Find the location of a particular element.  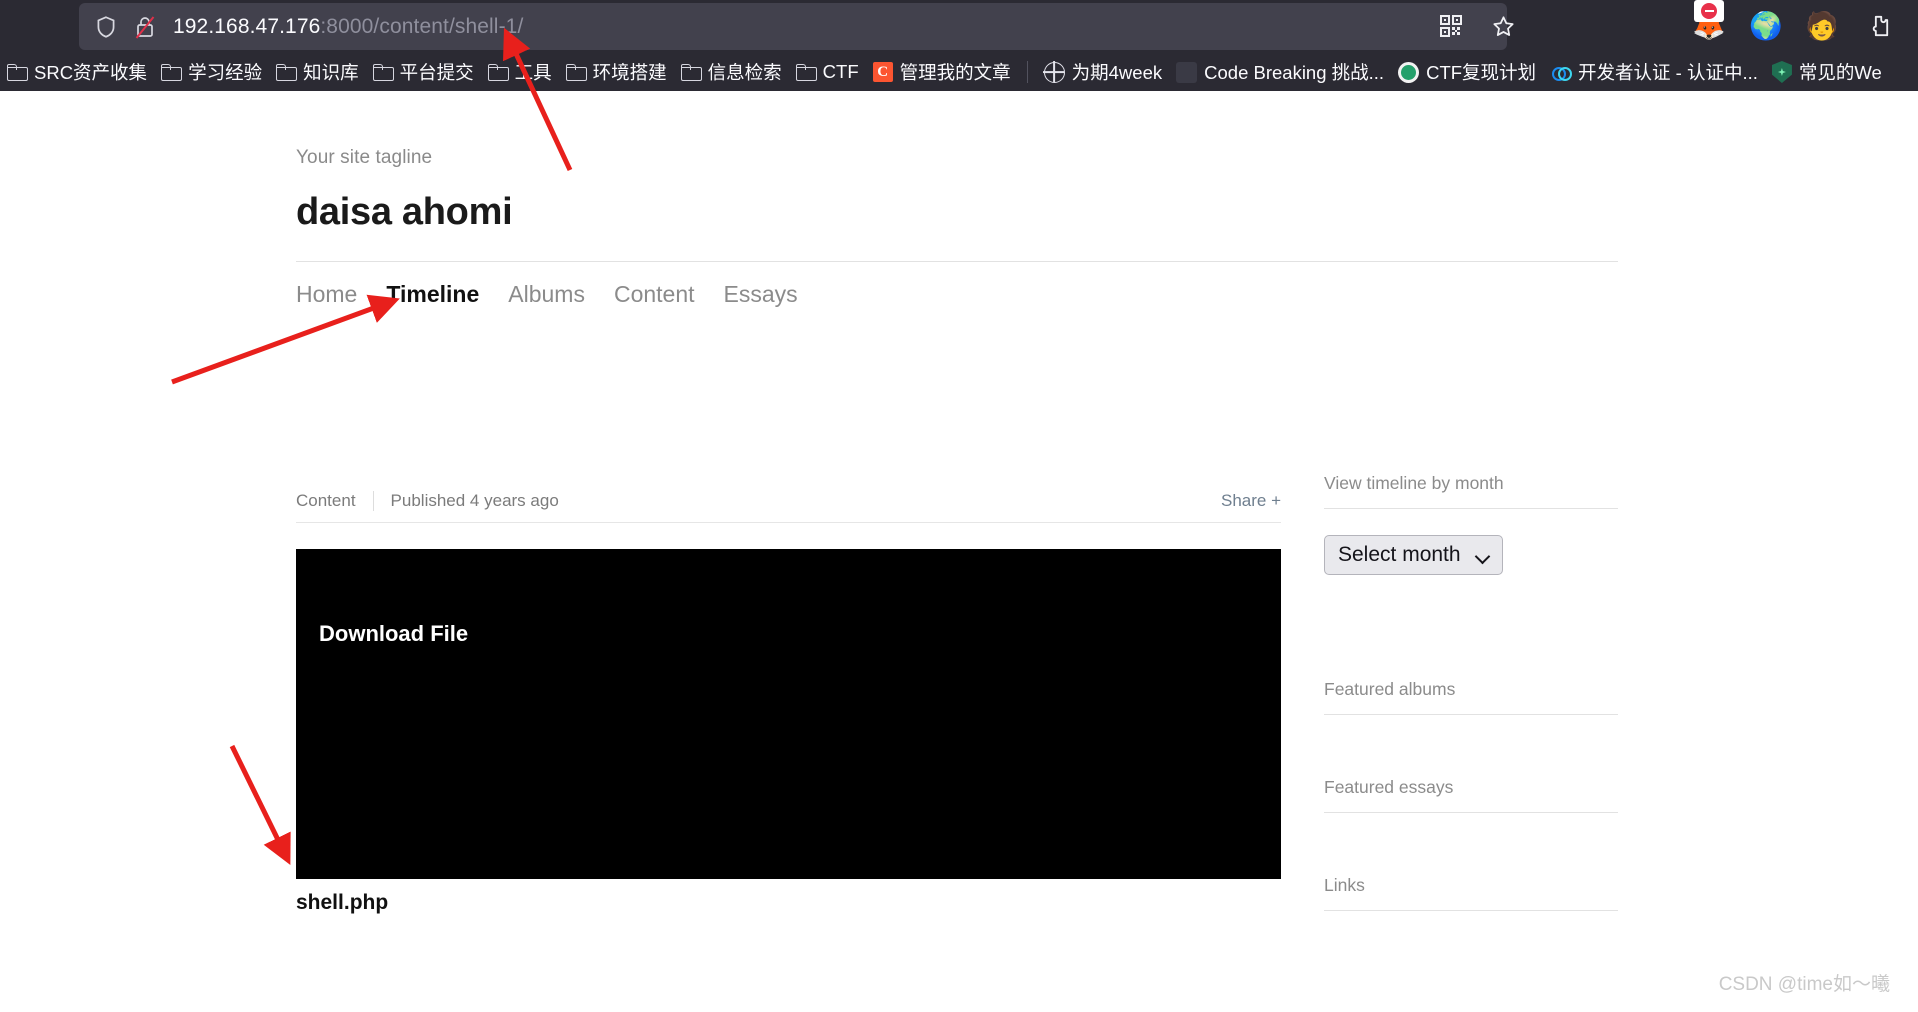

bookmark-item: 工具 is located at coordinates (520, 72).